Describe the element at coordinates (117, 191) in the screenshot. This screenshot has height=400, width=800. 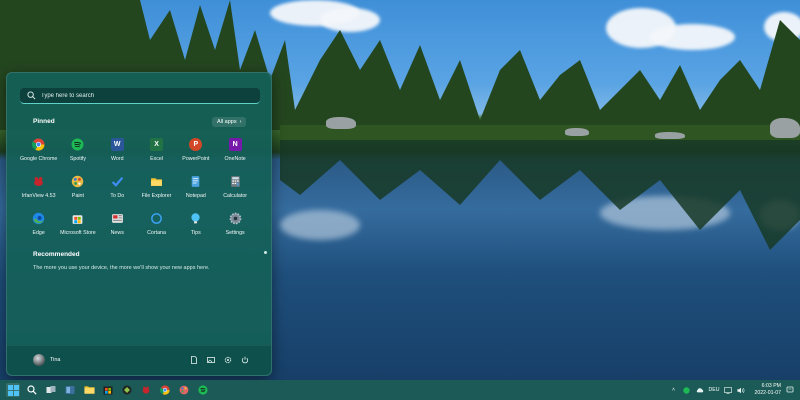
I see `pinned-app-to-do: To Do` at that location.